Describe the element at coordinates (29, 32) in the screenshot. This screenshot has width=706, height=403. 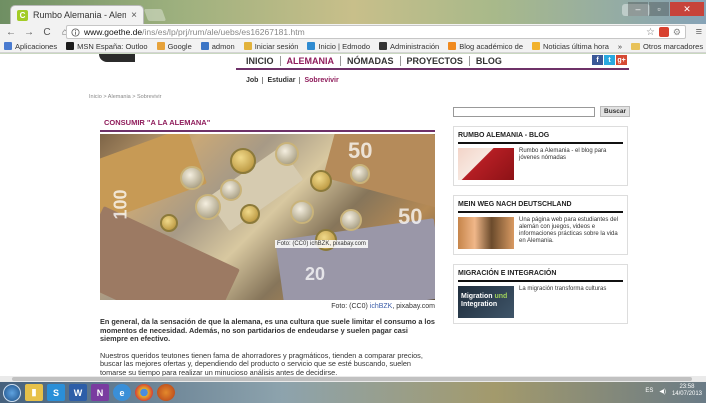
I see `forward-arrow-icon: →` at that location.